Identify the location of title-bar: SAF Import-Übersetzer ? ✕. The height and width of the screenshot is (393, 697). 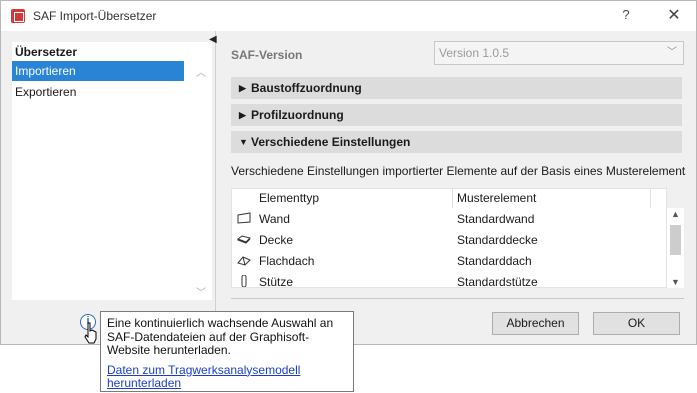
(348, 16).